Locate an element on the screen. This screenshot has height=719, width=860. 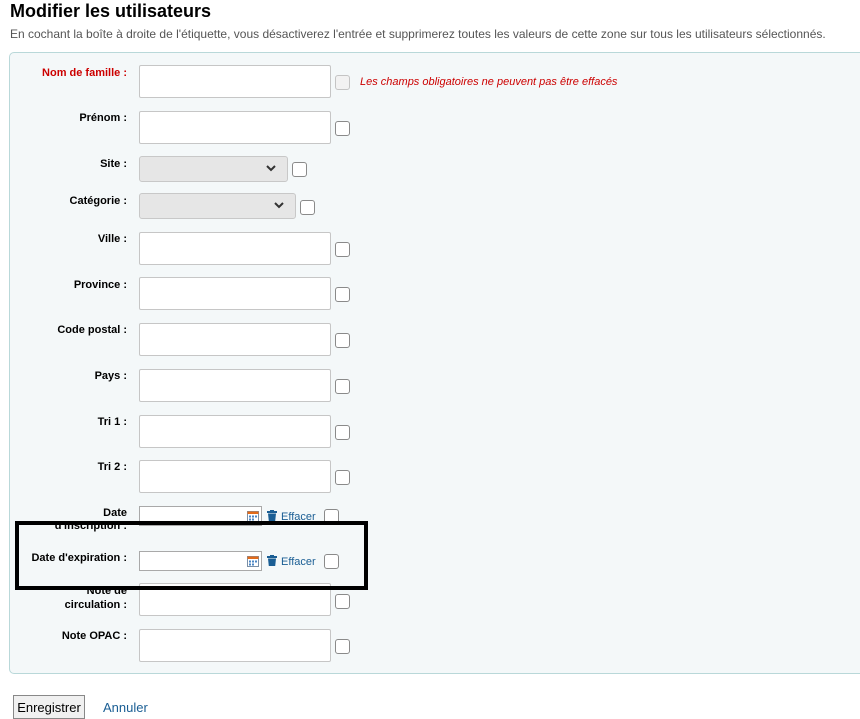
surname-input is located at coordinates (235, 81).